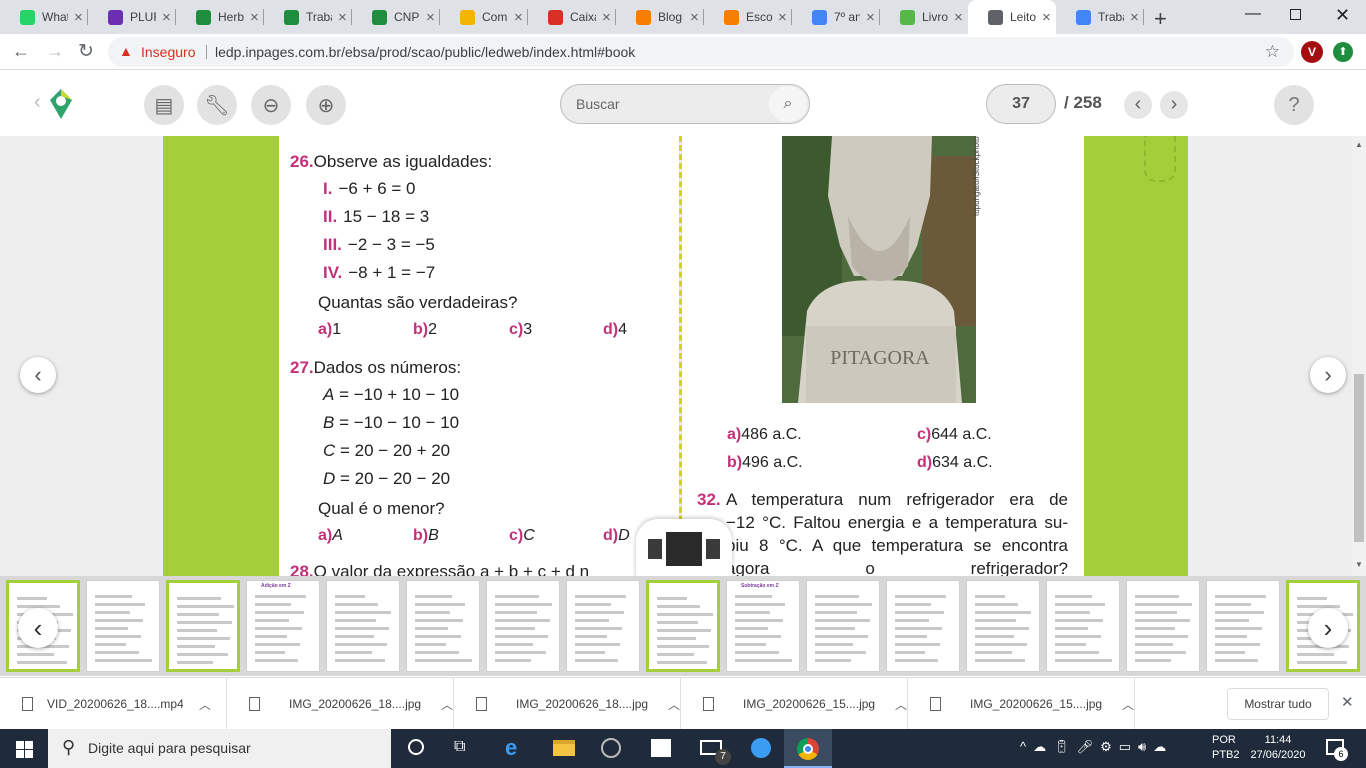  Describe the element at coordinates (1295, 14) in the screenshot. I see `maximize-button` at that location.